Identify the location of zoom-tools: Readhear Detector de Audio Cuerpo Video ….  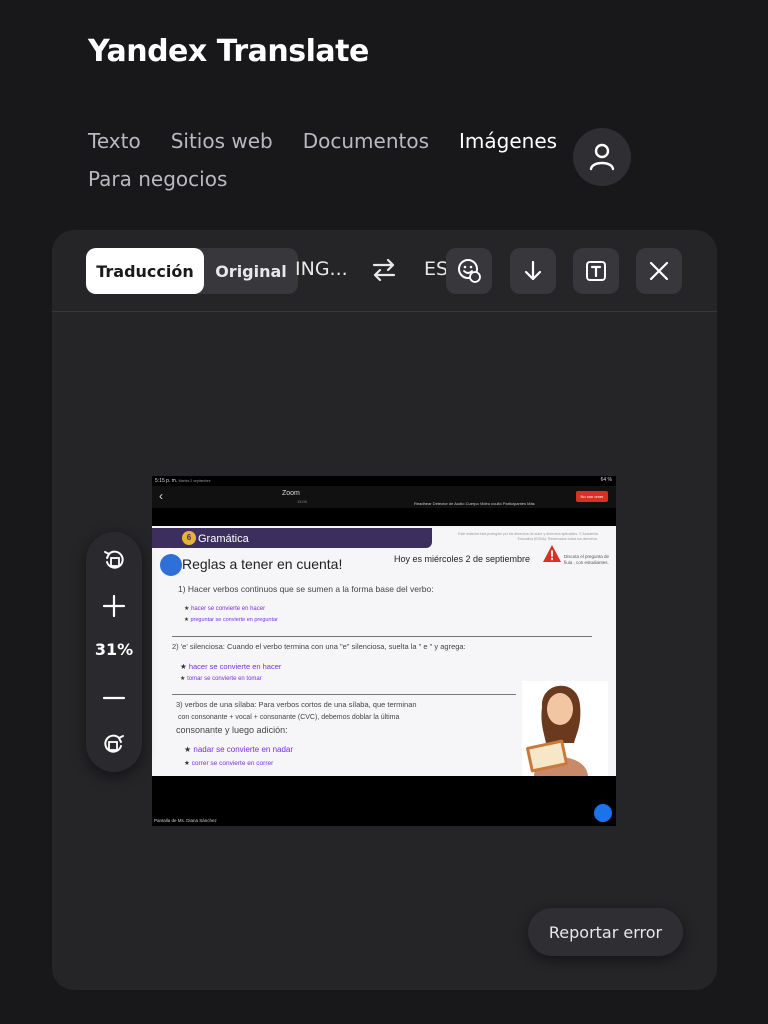
(474, 503).